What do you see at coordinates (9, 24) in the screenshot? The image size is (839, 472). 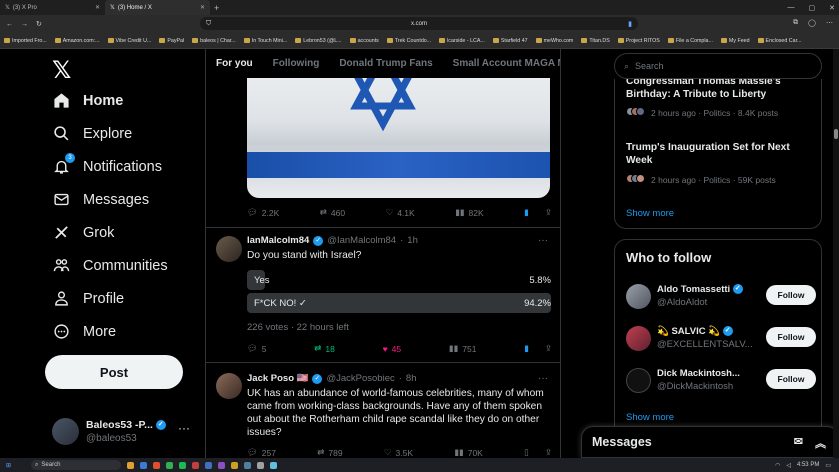 I see `back-icon: ←` at bounding box center [9, 24].